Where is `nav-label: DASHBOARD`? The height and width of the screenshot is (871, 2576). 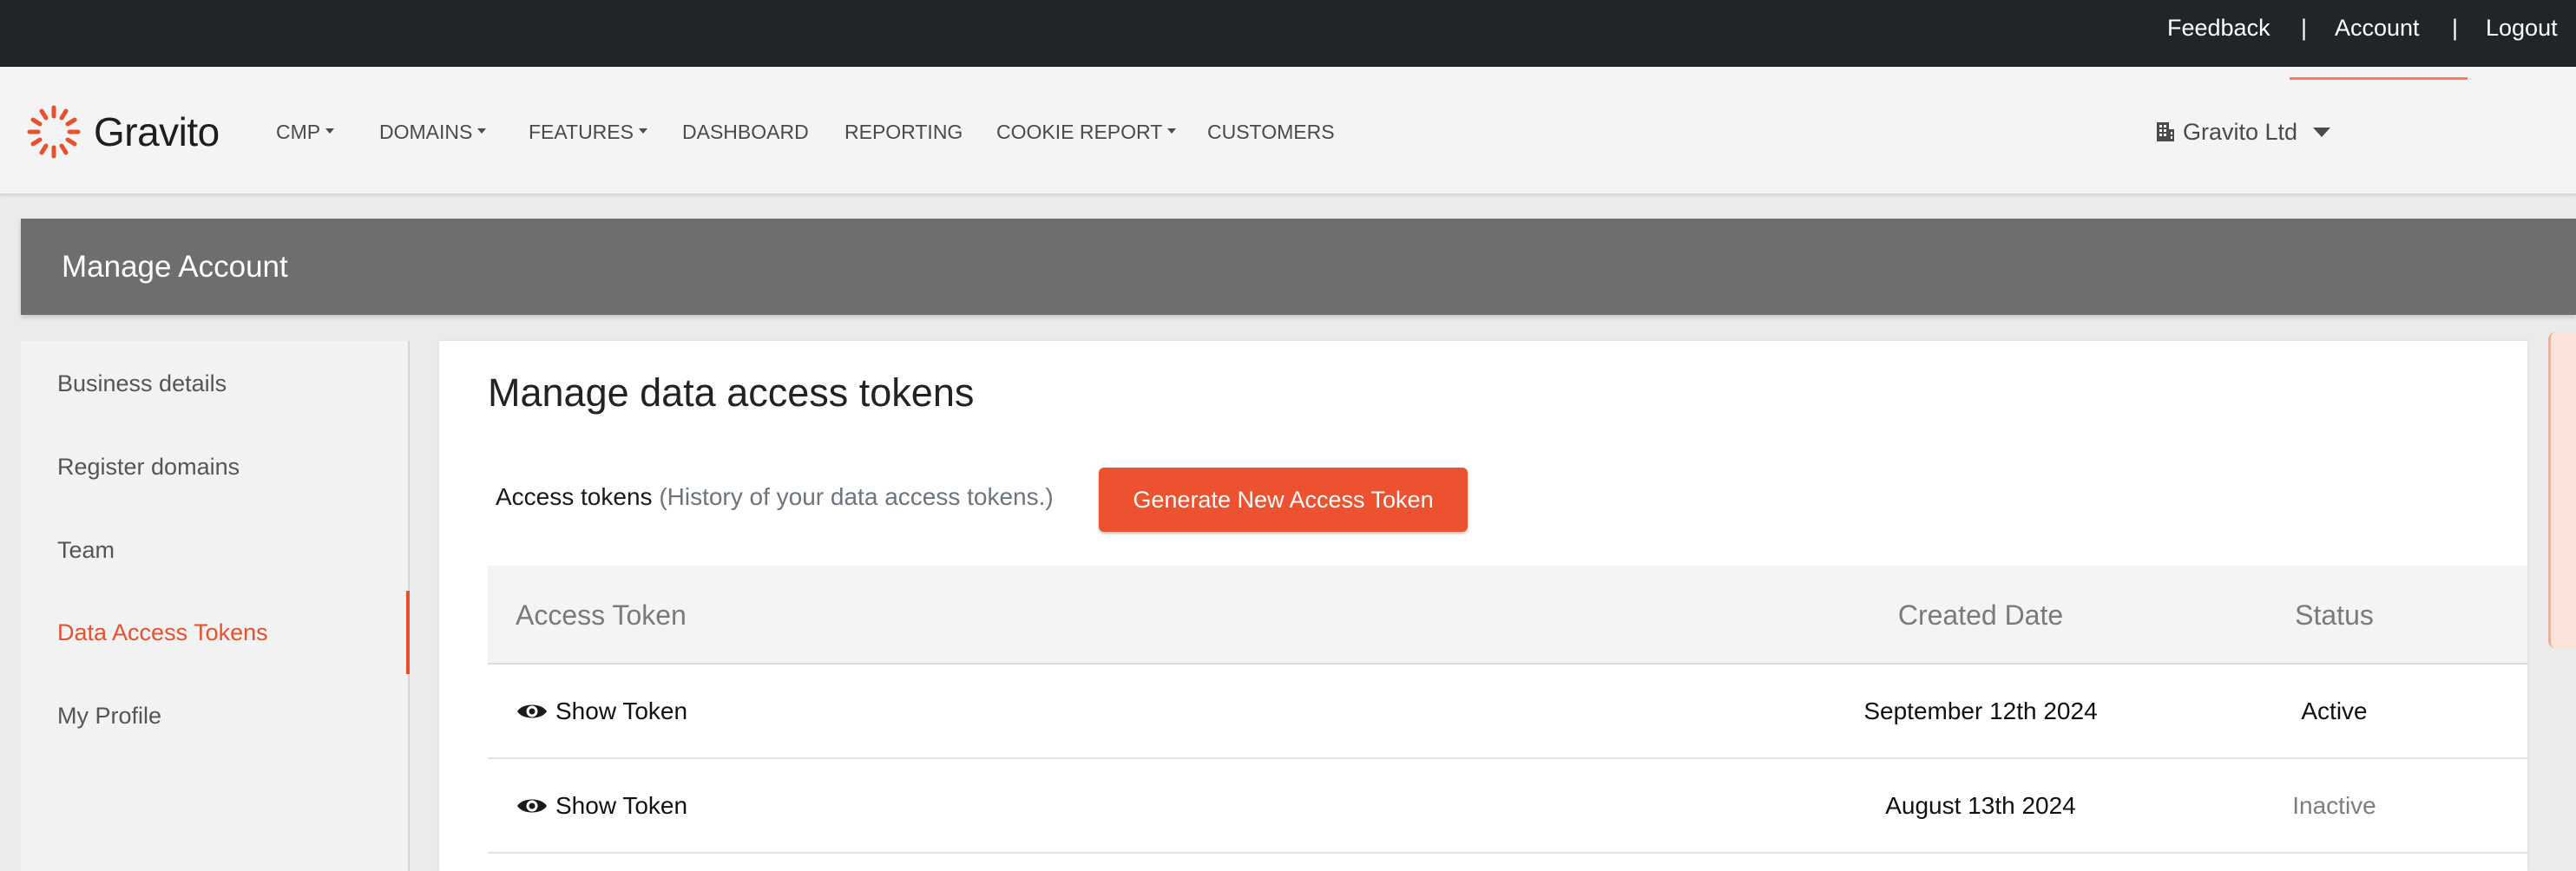 nav-label: DASHBOARD is located at coordinates (745, 132).